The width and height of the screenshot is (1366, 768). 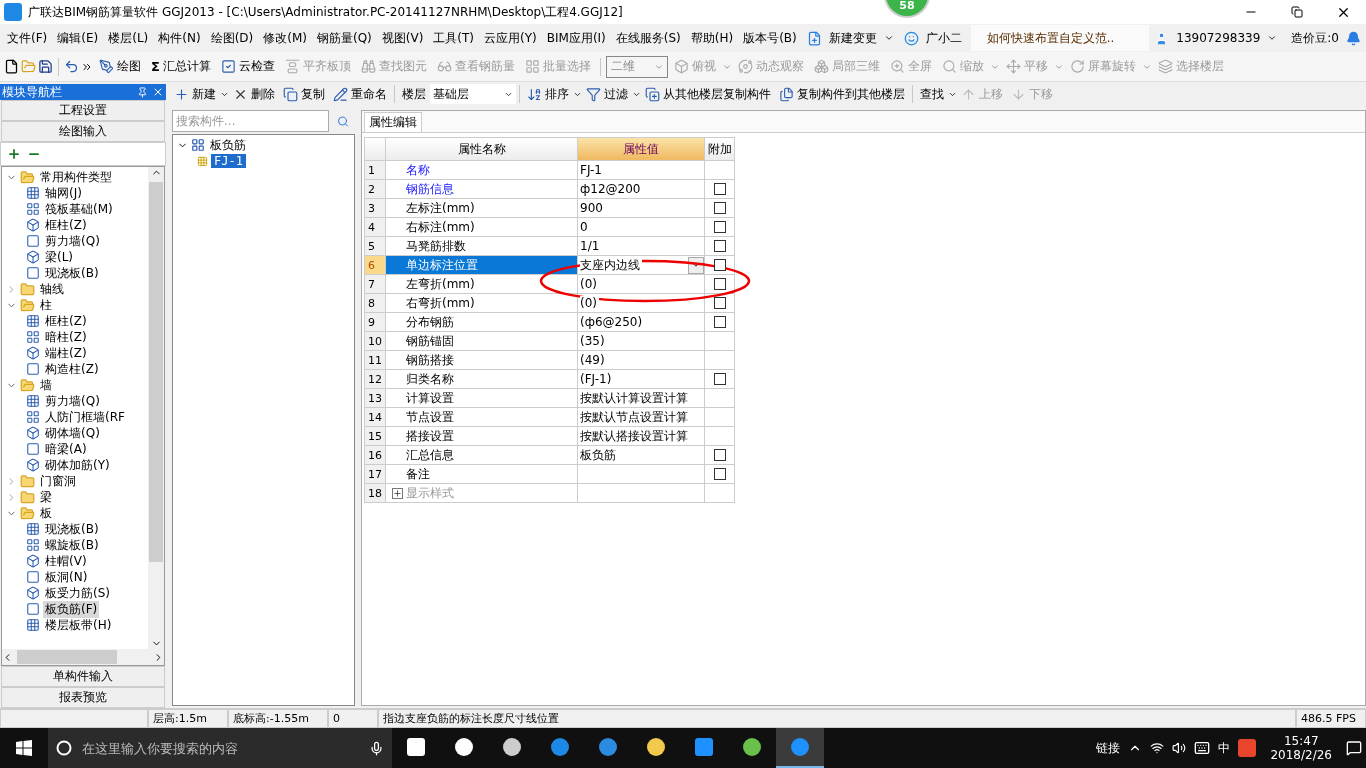 What do you see at coordinates (72, 545) in the screenshot?
I see `tree-item: 螺旋板(B)` at bounding box center [72, 545].